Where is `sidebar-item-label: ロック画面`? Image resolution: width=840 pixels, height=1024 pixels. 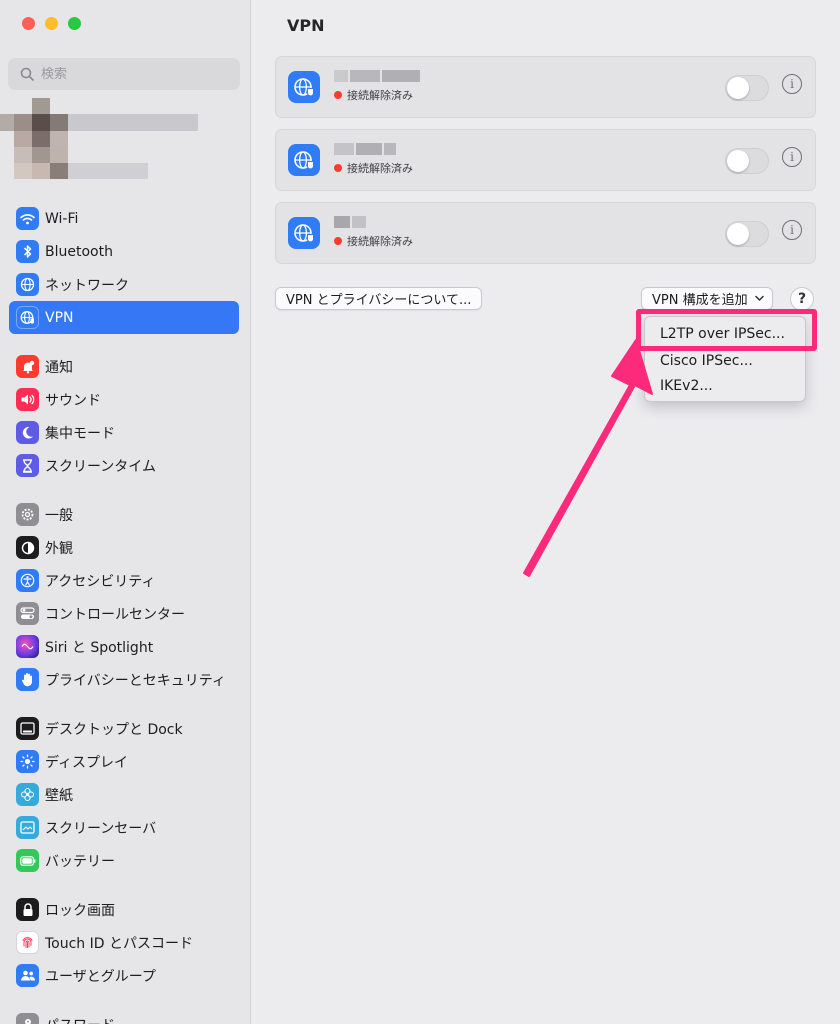
sidebar-item-label: ロック画面 is located at coordinates (80, 910).